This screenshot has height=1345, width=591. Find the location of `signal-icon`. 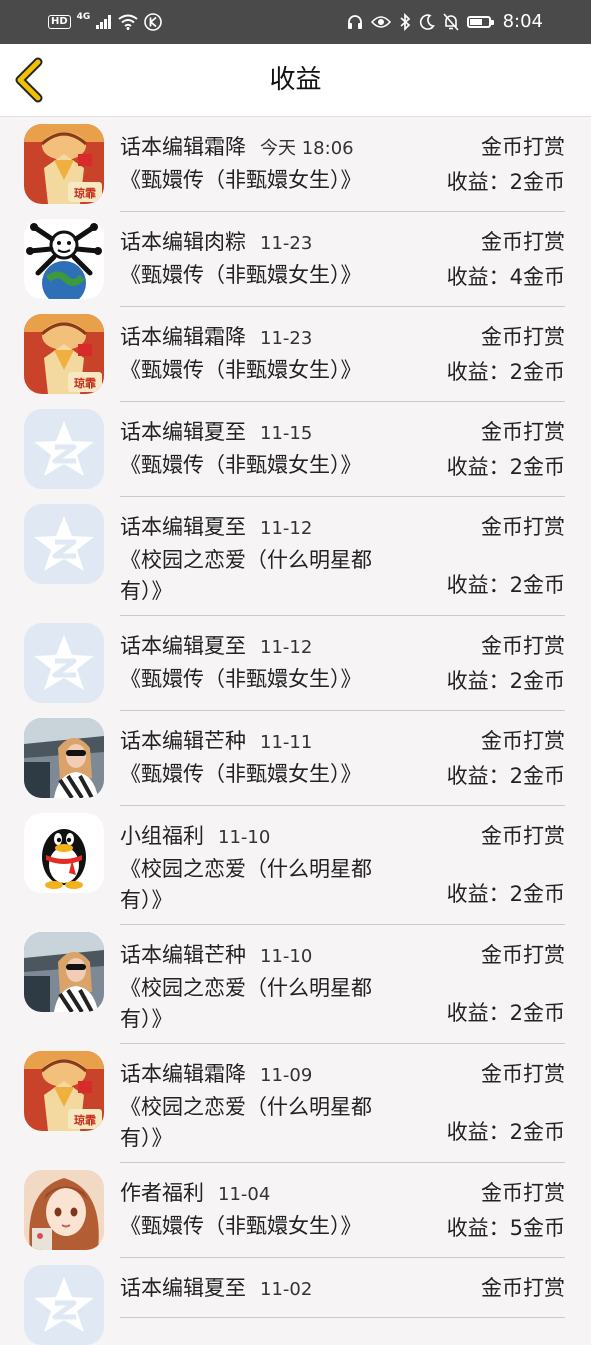

signal-icon is located at coordinates (104, 22).